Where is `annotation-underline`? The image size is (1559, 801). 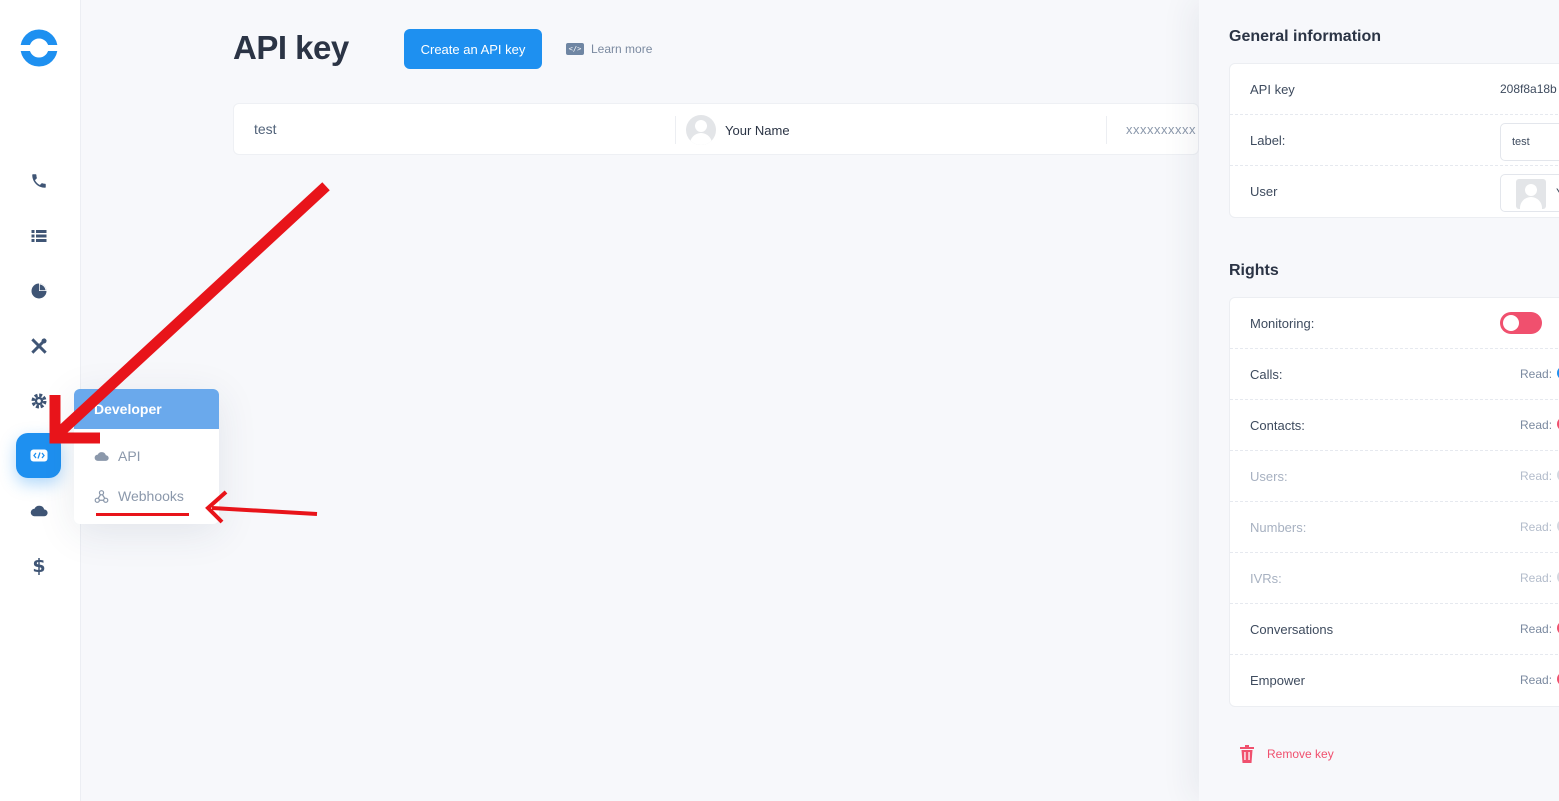
annotation-underline is located at coordinates (142, 514).